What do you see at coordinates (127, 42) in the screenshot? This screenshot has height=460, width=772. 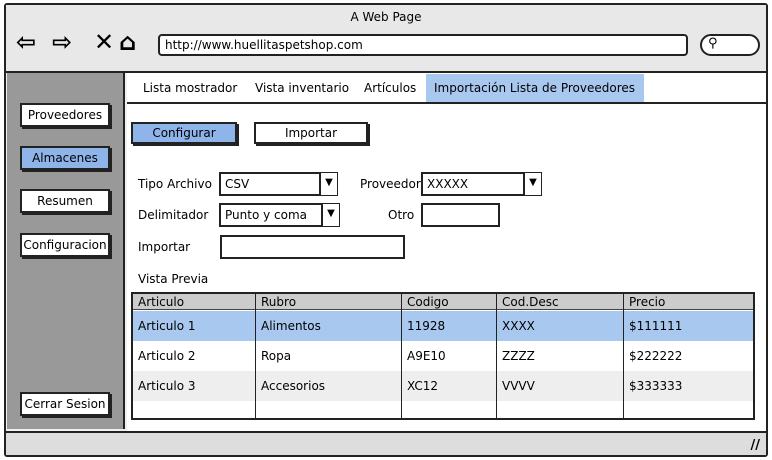 I see `home-icon: ⌂` at bounding box center [127, 42].